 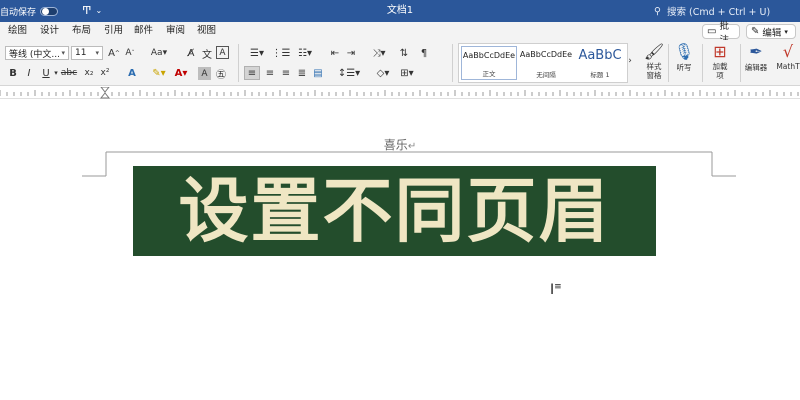 I want to click on tab-references: 引用, so click(x=113, y=31).